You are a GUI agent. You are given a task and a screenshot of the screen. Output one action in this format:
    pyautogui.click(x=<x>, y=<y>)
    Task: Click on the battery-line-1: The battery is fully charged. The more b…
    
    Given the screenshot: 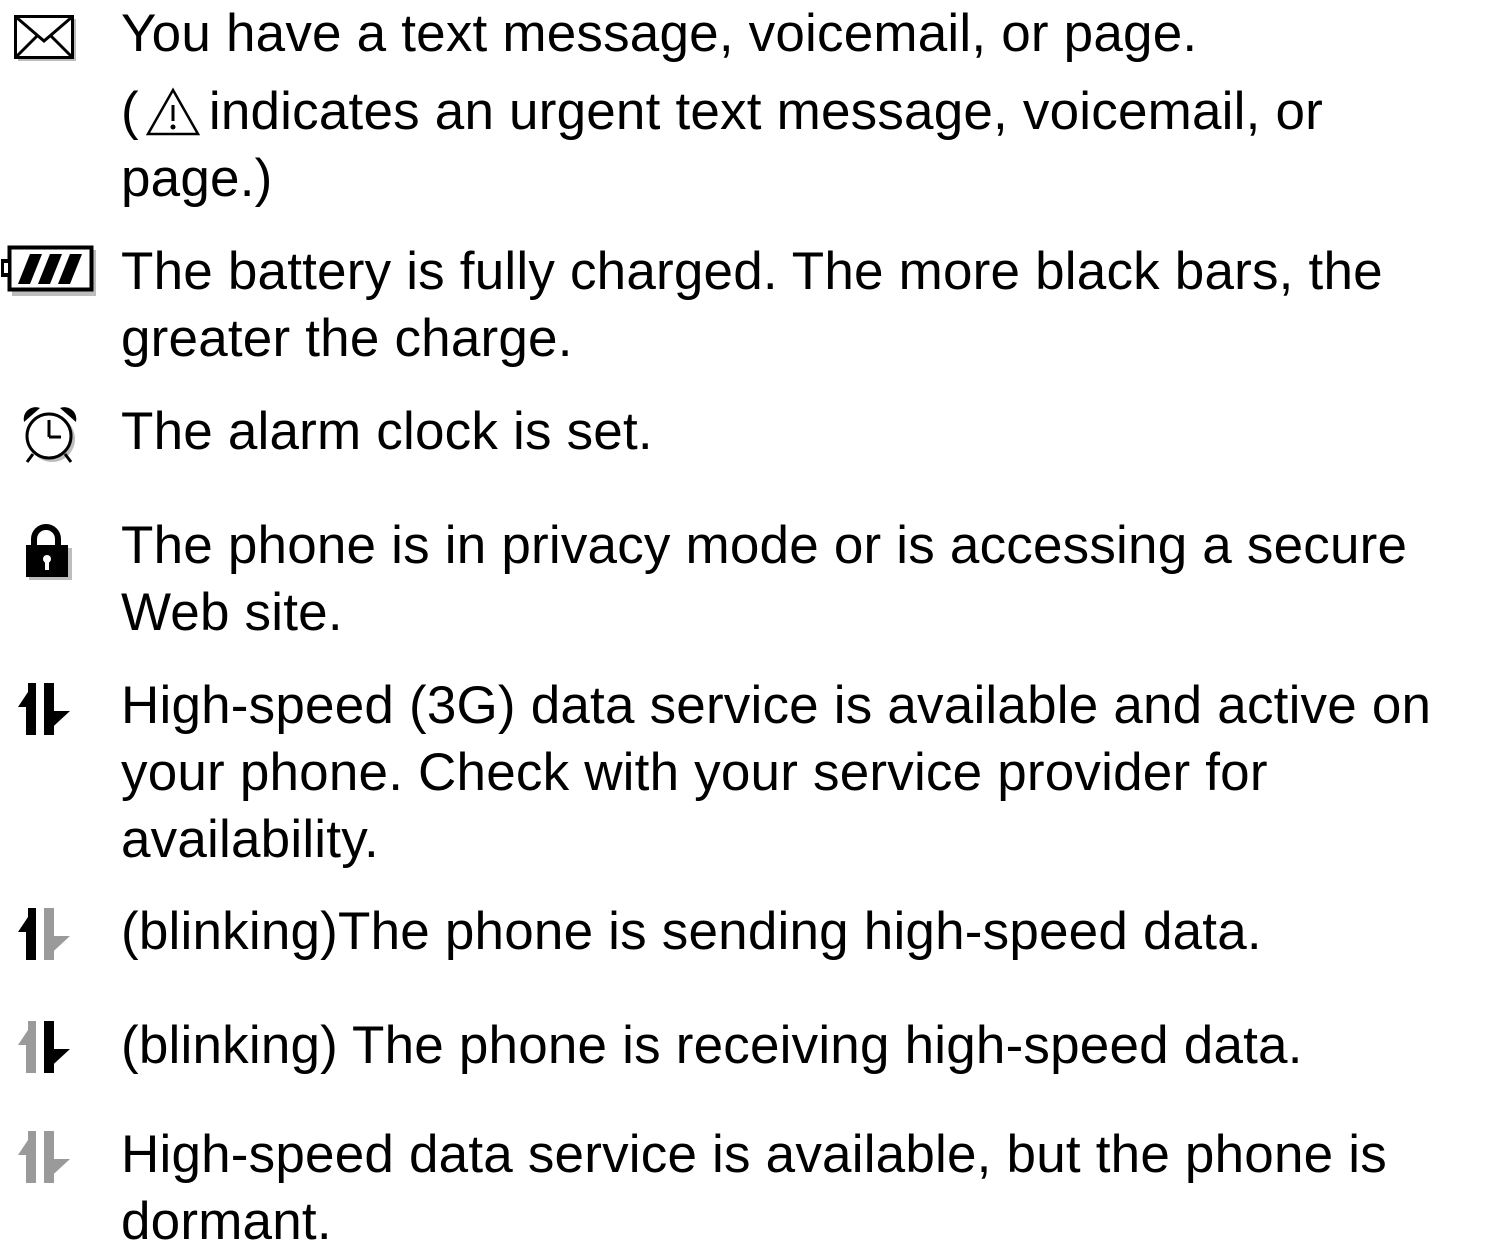 What is the action you would take?
    pyautogui.click(x=752, y=271)
    